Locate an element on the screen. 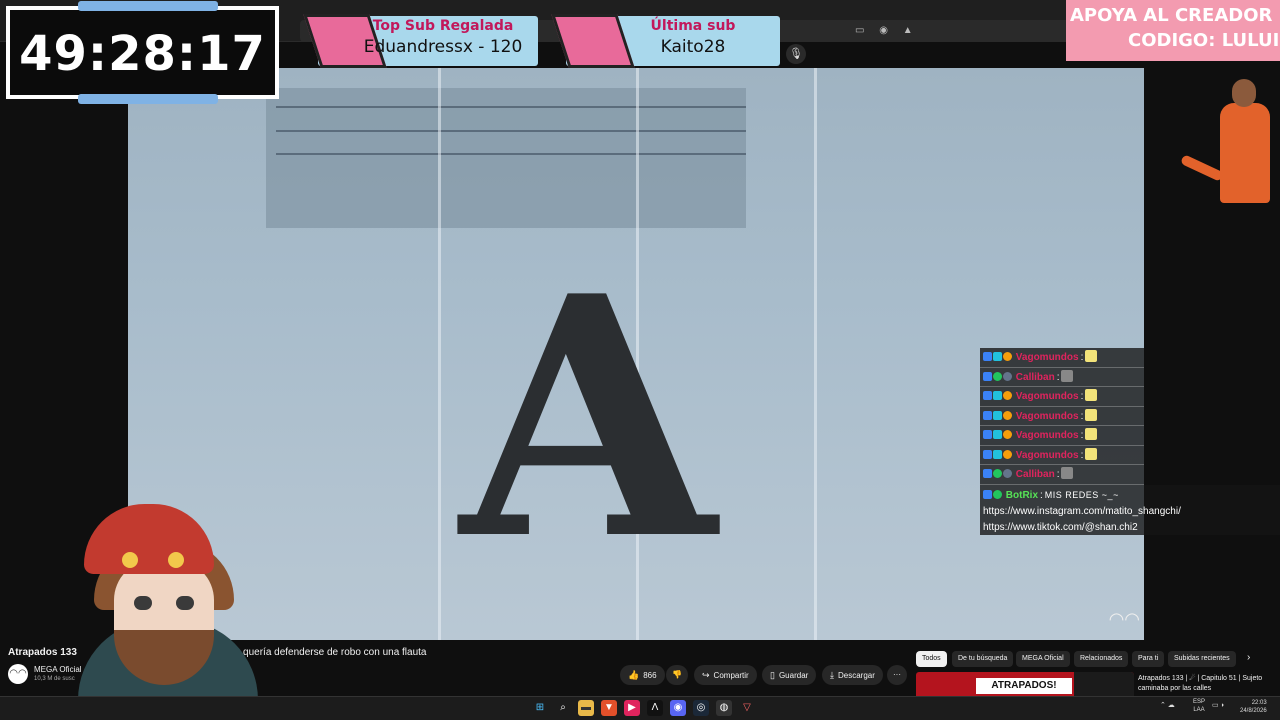 The height and width of the screenshot is (720, 1280). app-icon: ▽ is located at coordinates (747, 708).